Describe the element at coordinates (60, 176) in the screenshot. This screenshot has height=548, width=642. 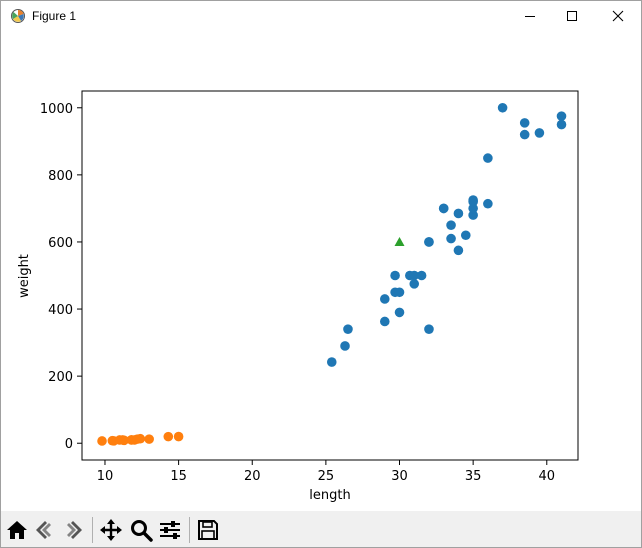
I see `y-tick-label: 800` at that location.